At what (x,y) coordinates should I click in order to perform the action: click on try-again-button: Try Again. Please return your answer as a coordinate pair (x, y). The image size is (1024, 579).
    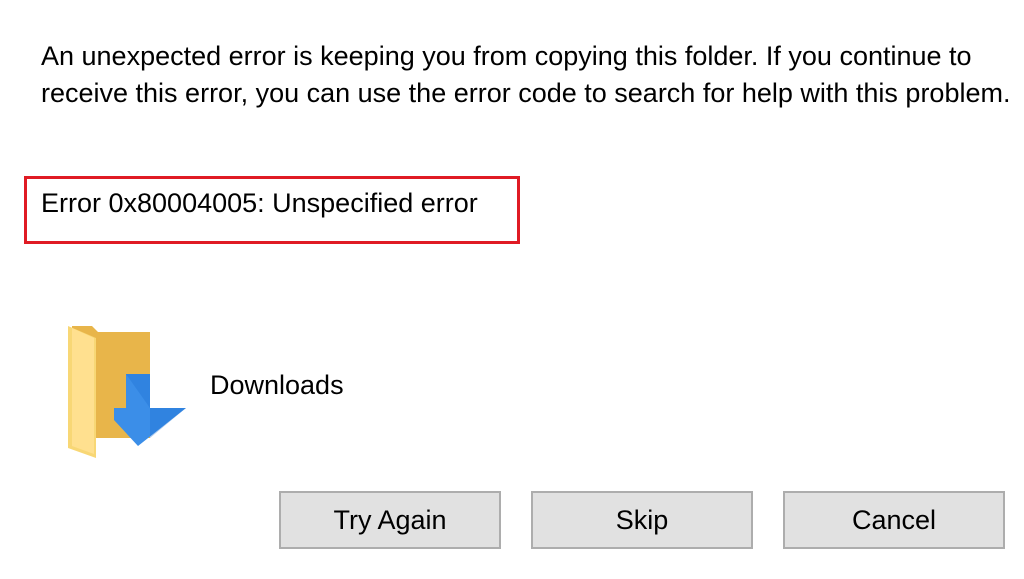
    Looking at the image, I should click on (390, 520).